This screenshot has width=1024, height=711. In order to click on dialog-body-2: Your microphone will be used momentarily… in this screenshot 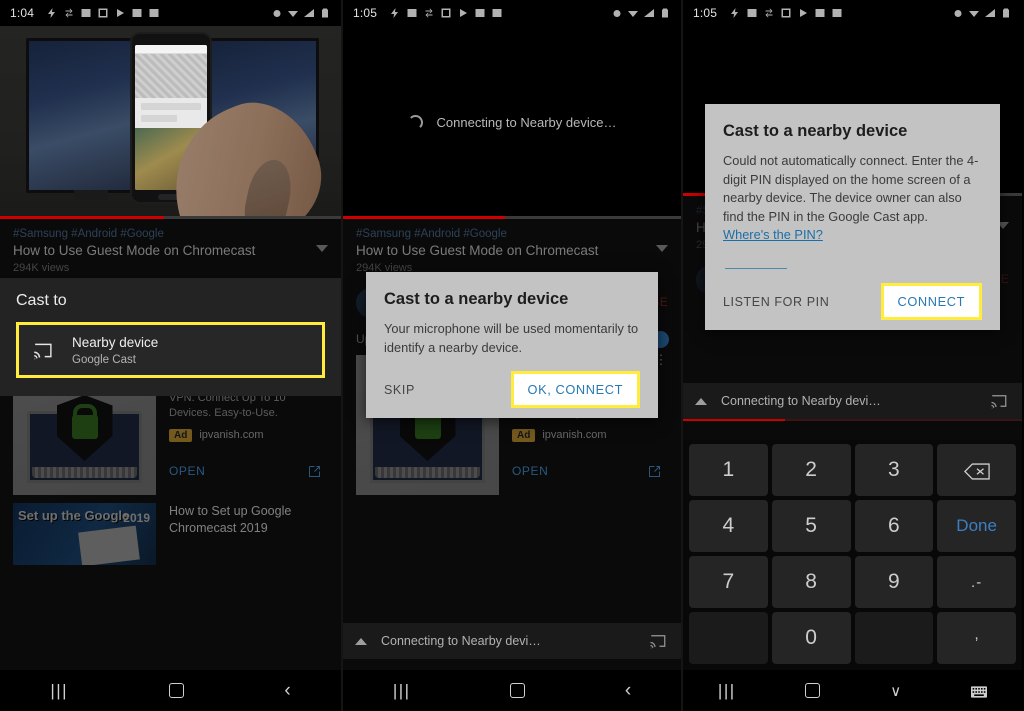, I will do `click(511, 338)`.